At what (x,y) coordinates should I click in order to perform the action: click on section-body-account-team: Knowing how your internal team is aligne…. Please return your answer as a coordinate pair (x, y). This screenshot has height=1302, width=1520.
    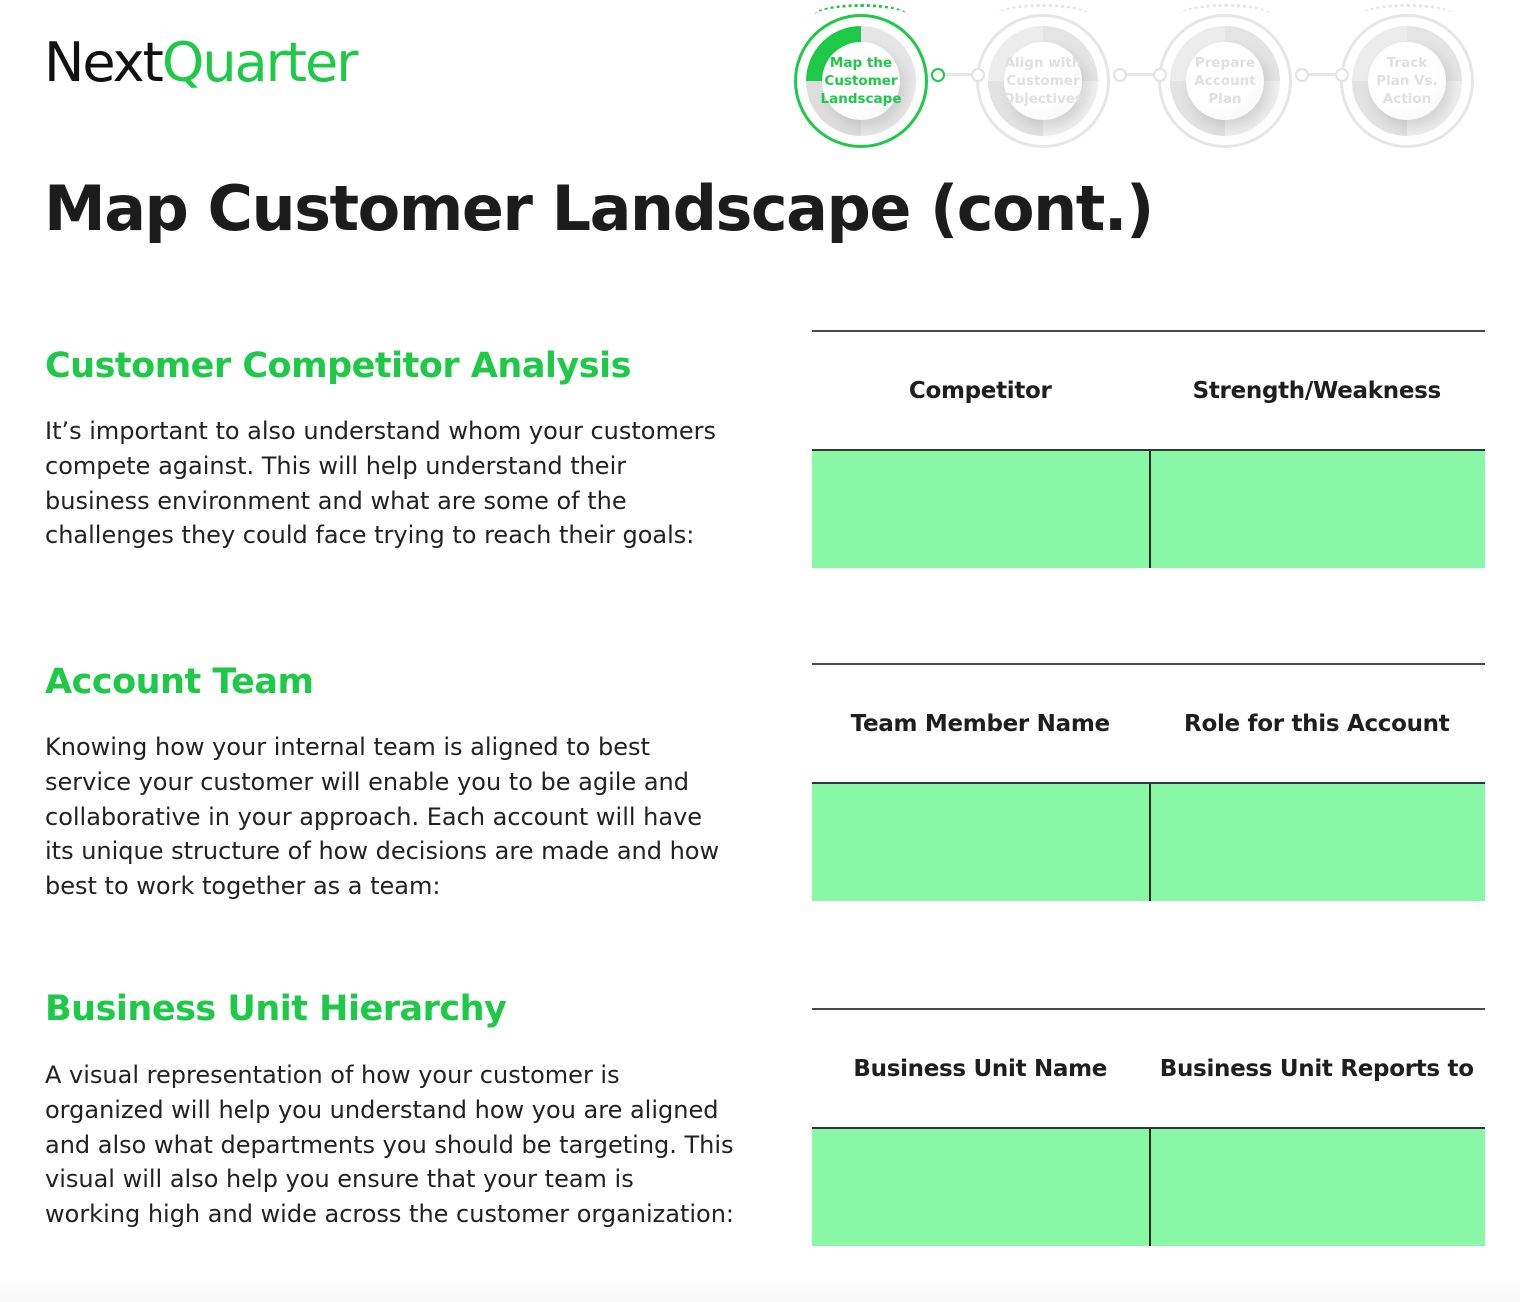
    Looking at the image, I should click on (382, 817).